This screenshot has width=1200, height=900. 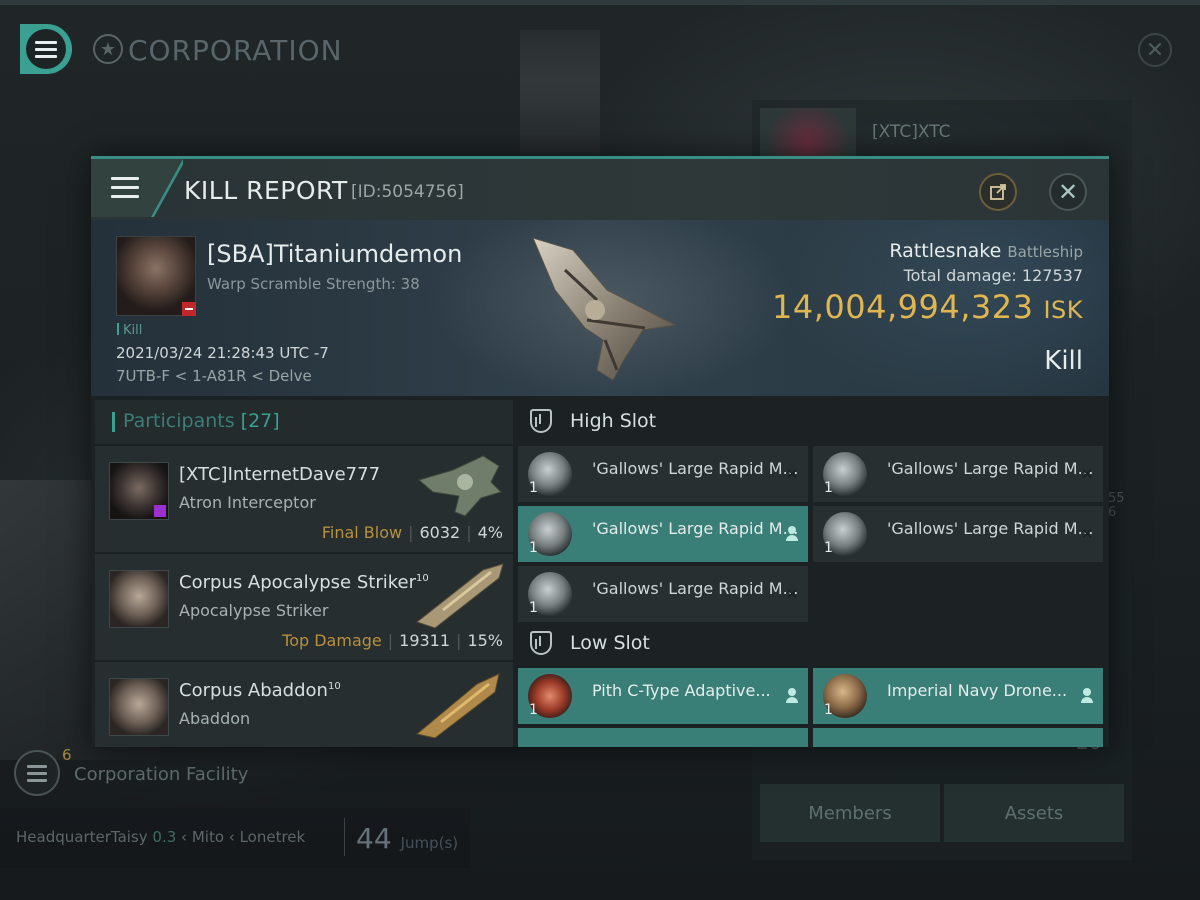 What do you see at coordinates (1155, 50) in the screenshot?
I see `corp-close-button: ✕` at bounding box center [1155, 50].